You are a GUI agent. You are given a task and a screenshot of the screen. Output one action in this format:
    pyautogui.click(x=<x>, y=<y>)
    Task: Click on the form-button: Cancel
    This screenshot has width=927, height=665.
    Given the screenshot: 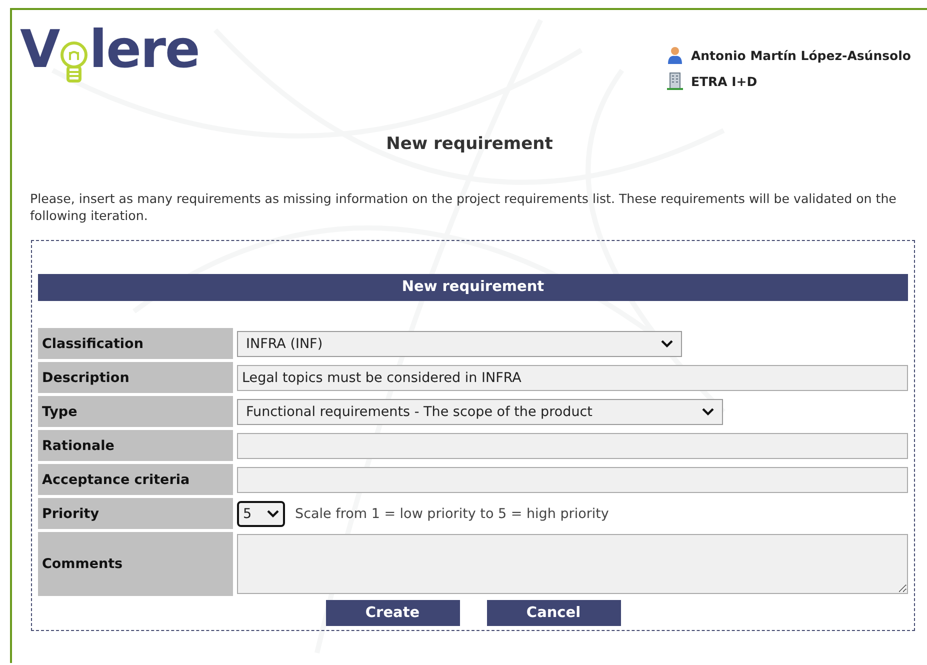 What is the action you would take?
    pyautogui.click(x=553, y=613)
    